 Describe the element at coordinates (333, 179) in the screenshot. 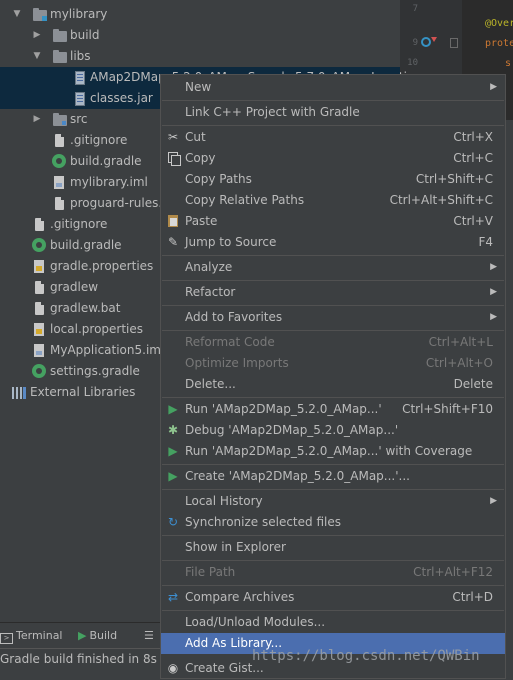

I see `menu-item-copy-paths: Copy Paths Ctrl+Shift+C` at that location.